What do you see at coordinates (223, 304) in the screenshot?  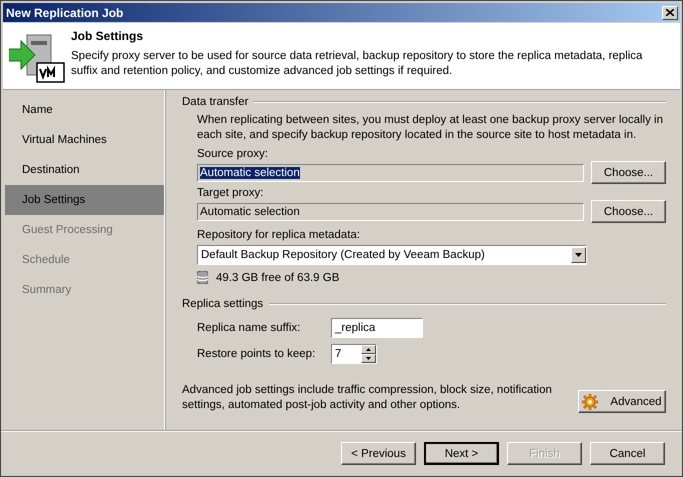 I see `group-title: Replica settings` at bounding box center [223, 304].